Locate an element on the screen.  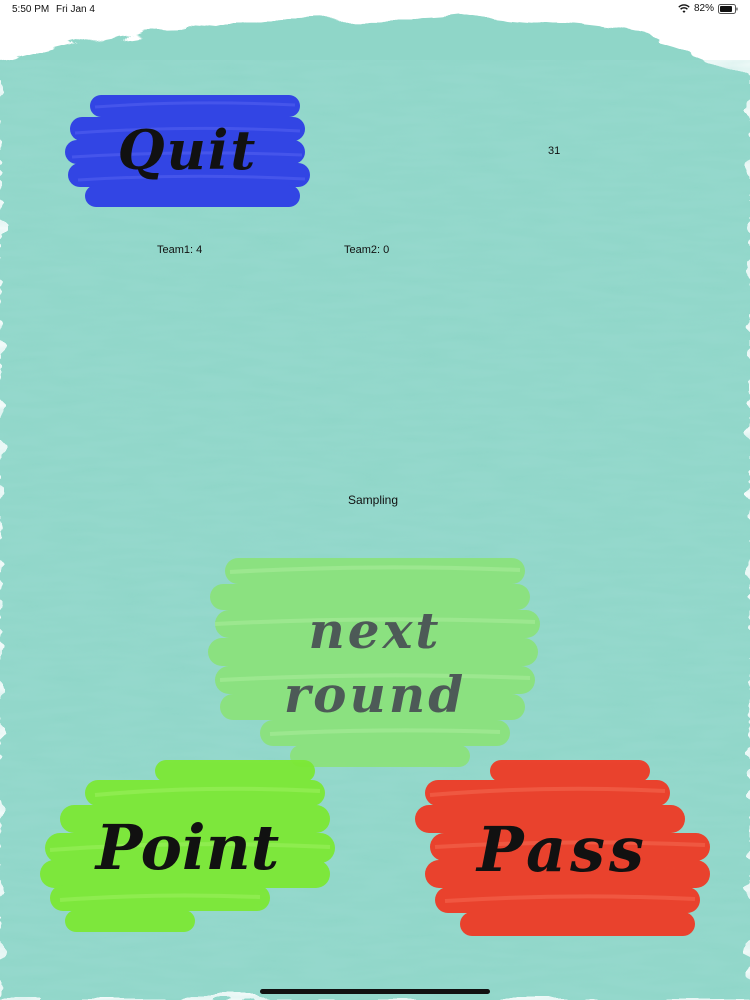
point-button: Point is located at coordinates (187, 847).